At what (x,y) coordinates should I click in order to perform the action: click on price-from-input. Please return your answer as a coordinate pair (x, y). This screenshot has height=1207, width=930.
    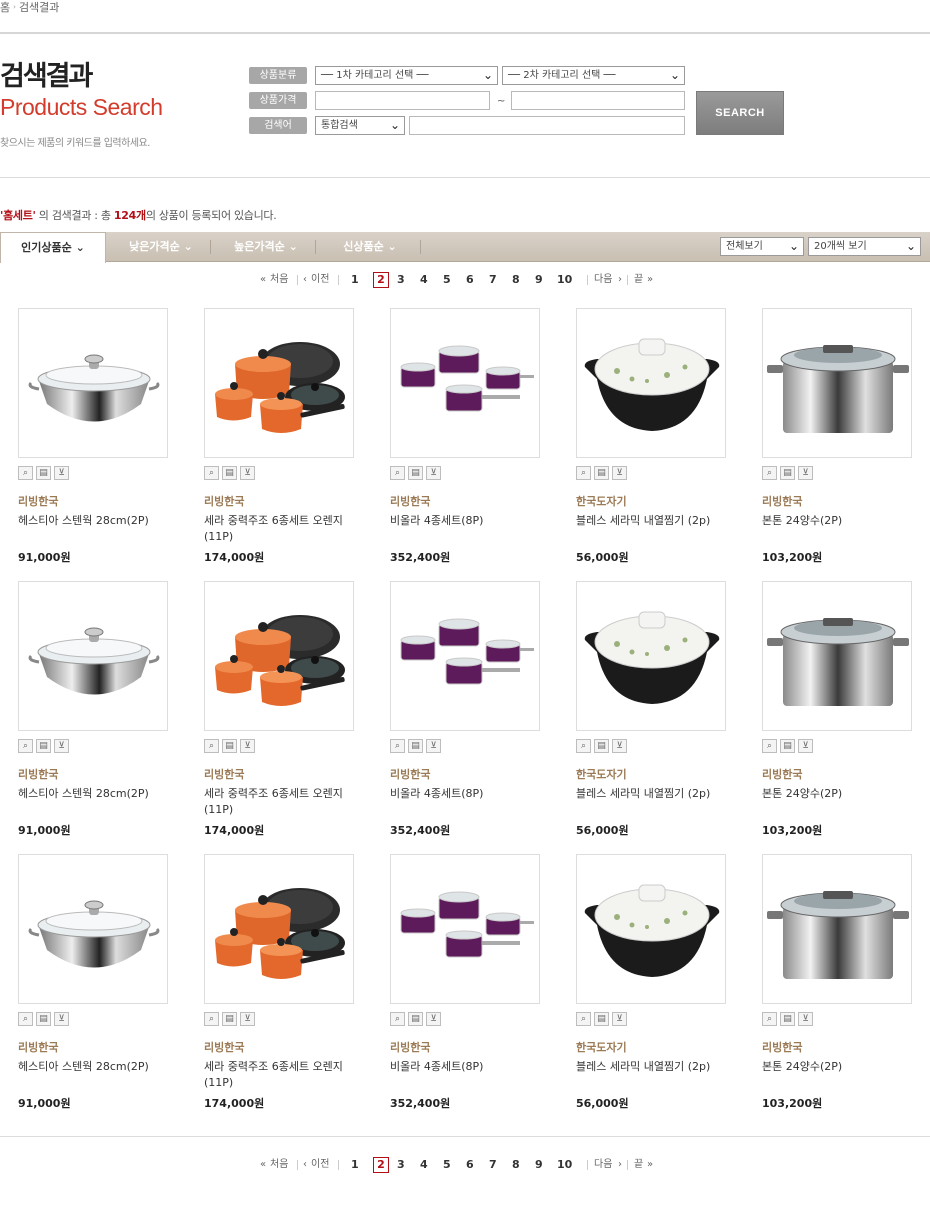
    Looking at the image, I should click on (402, 100).